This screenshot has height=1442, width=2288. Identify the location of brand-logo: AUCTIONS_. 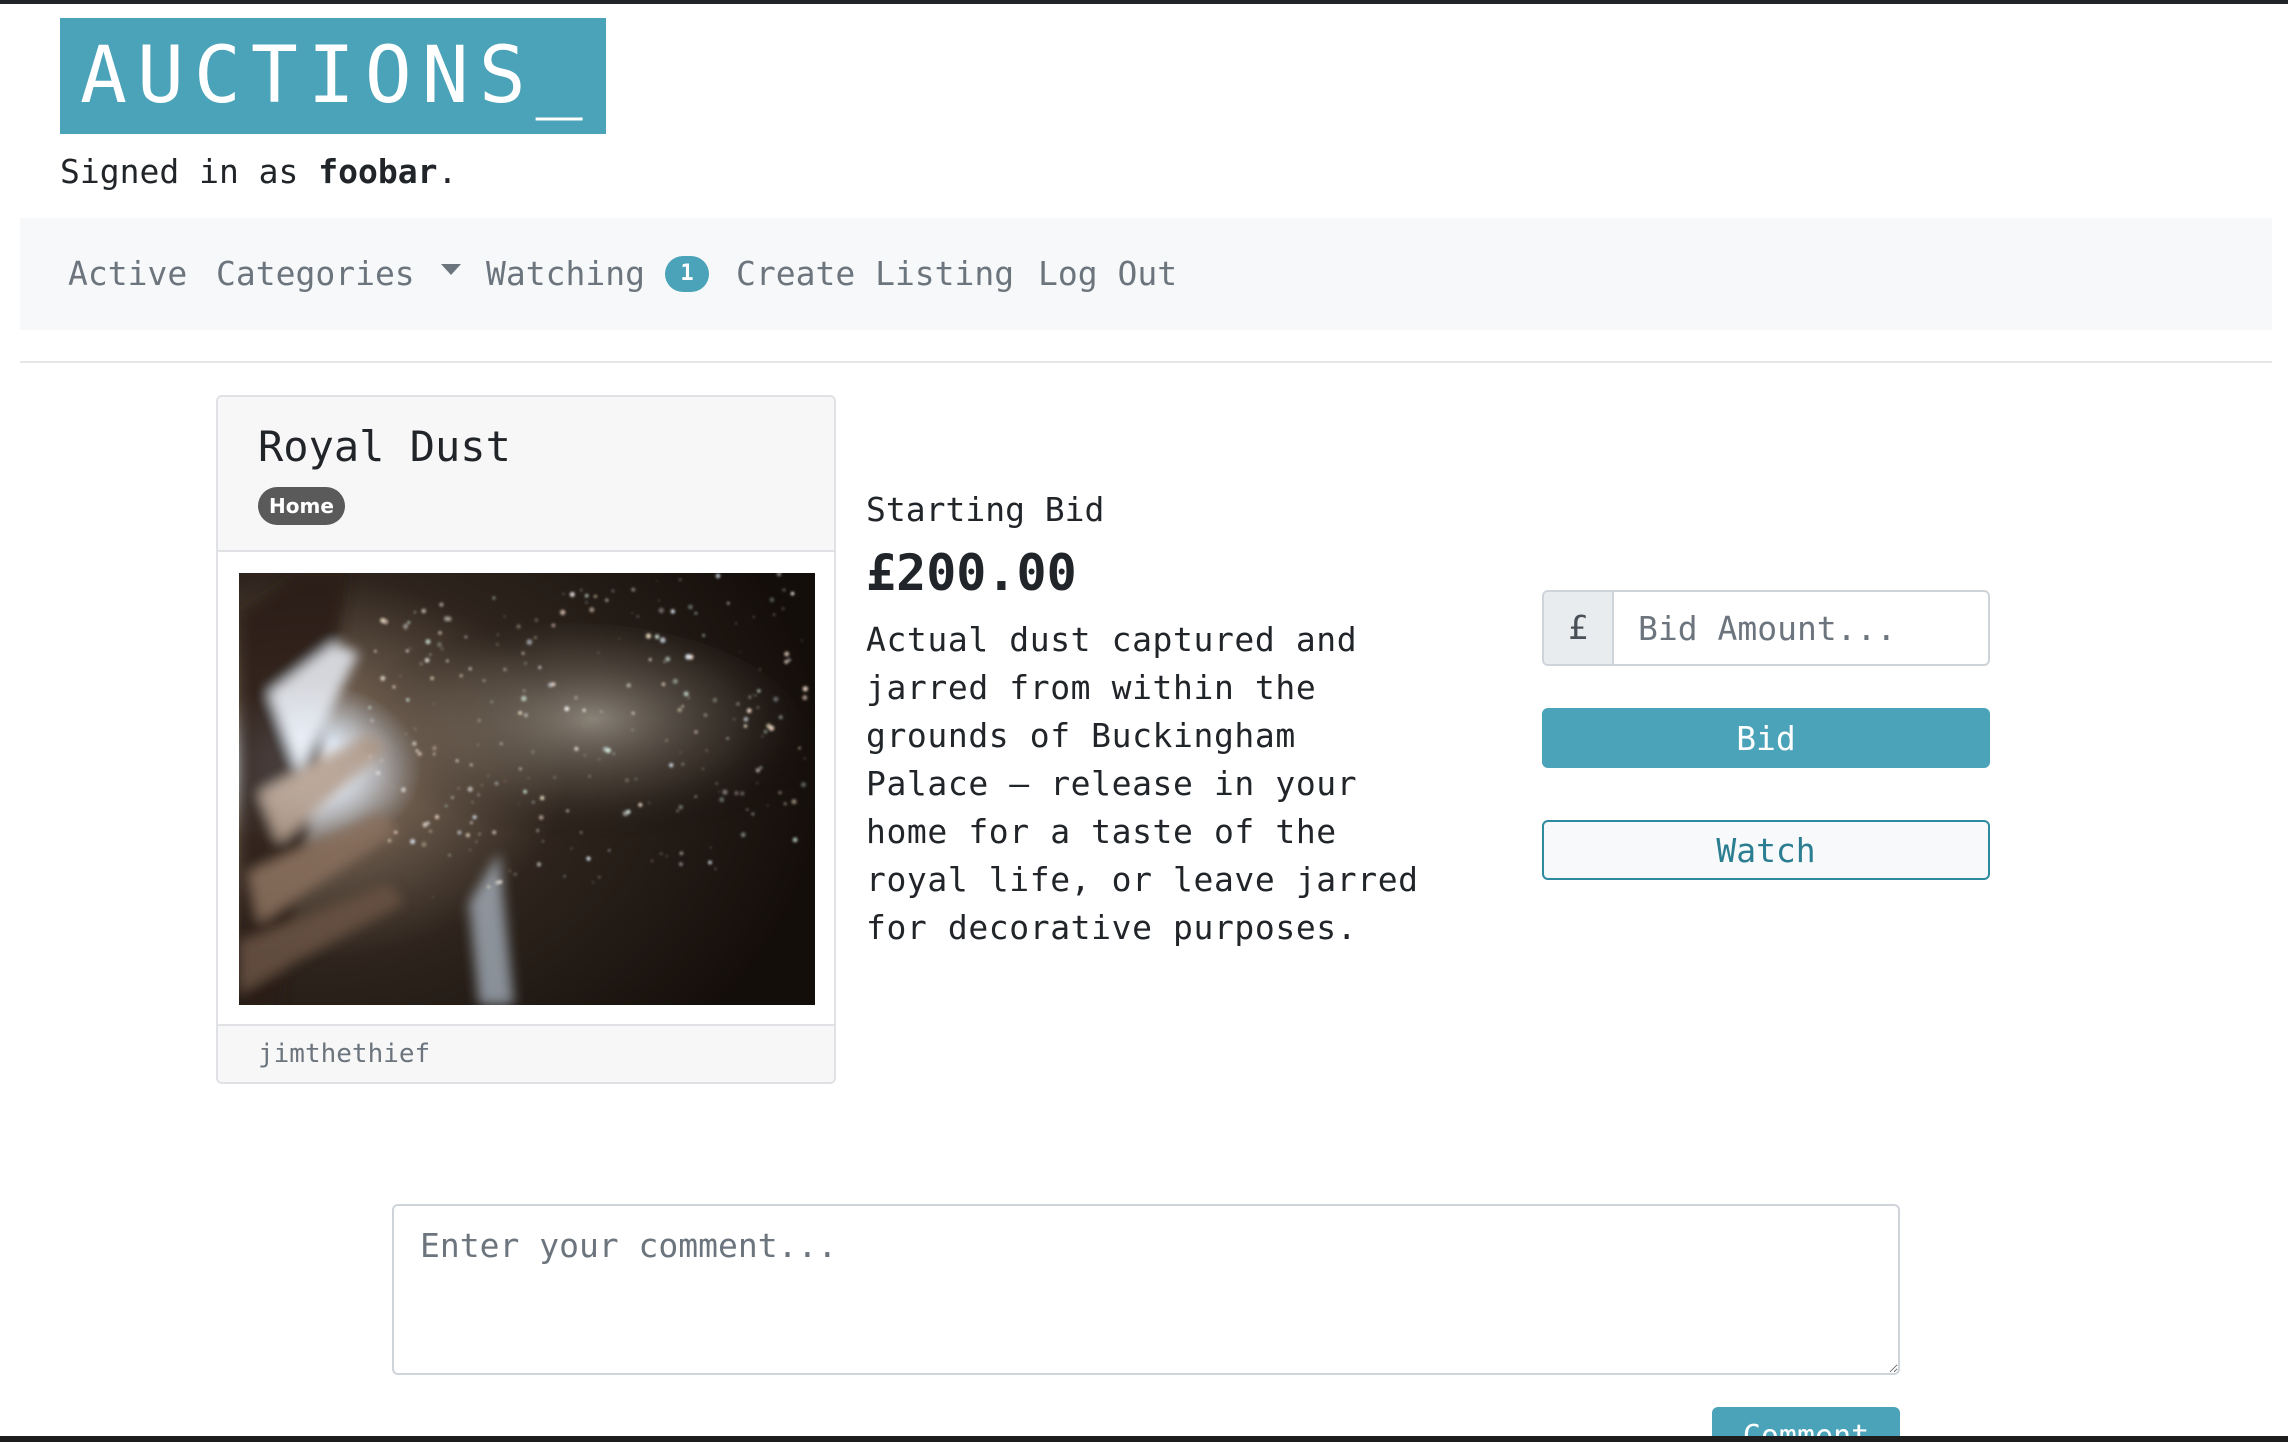
(333, 76).